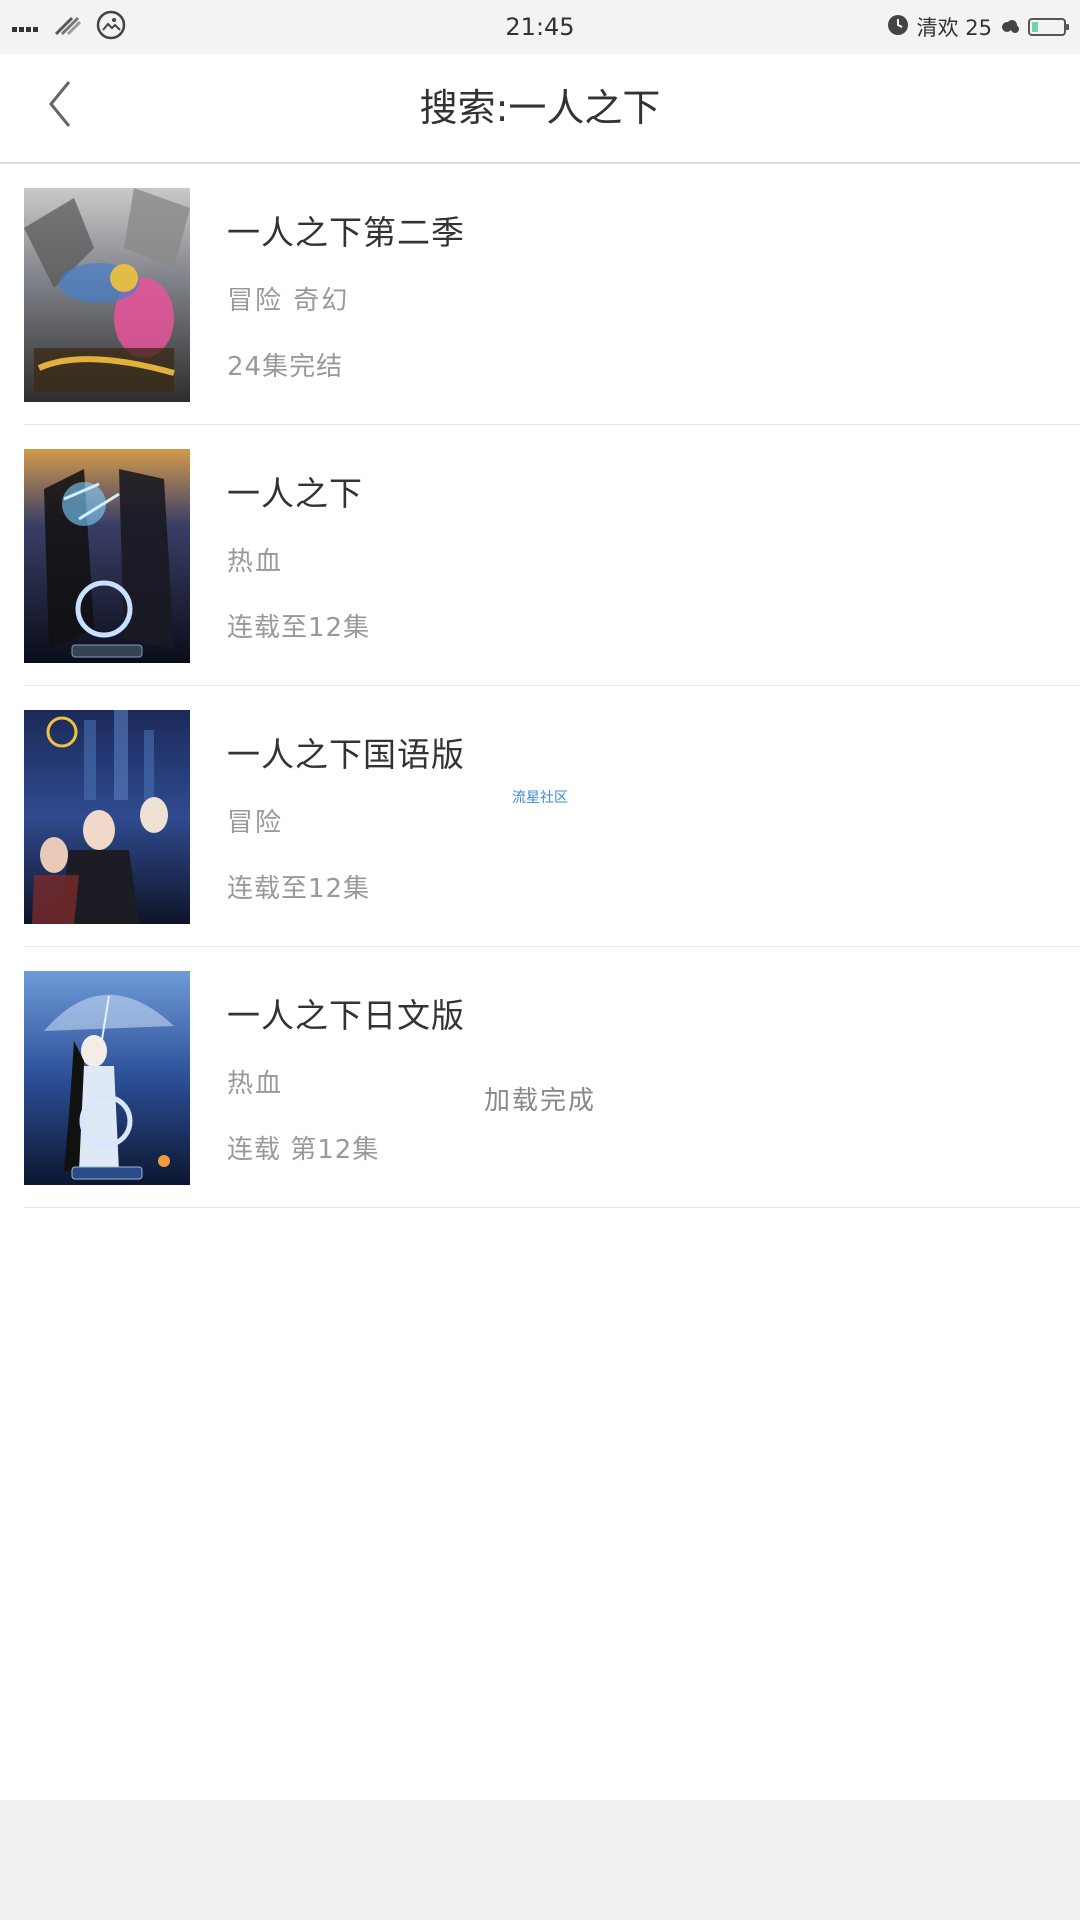 Image resolution: width=1080 pixels, height=1920 pixels. I want to click on watermark-text: 流星社区, so click(540, 798).